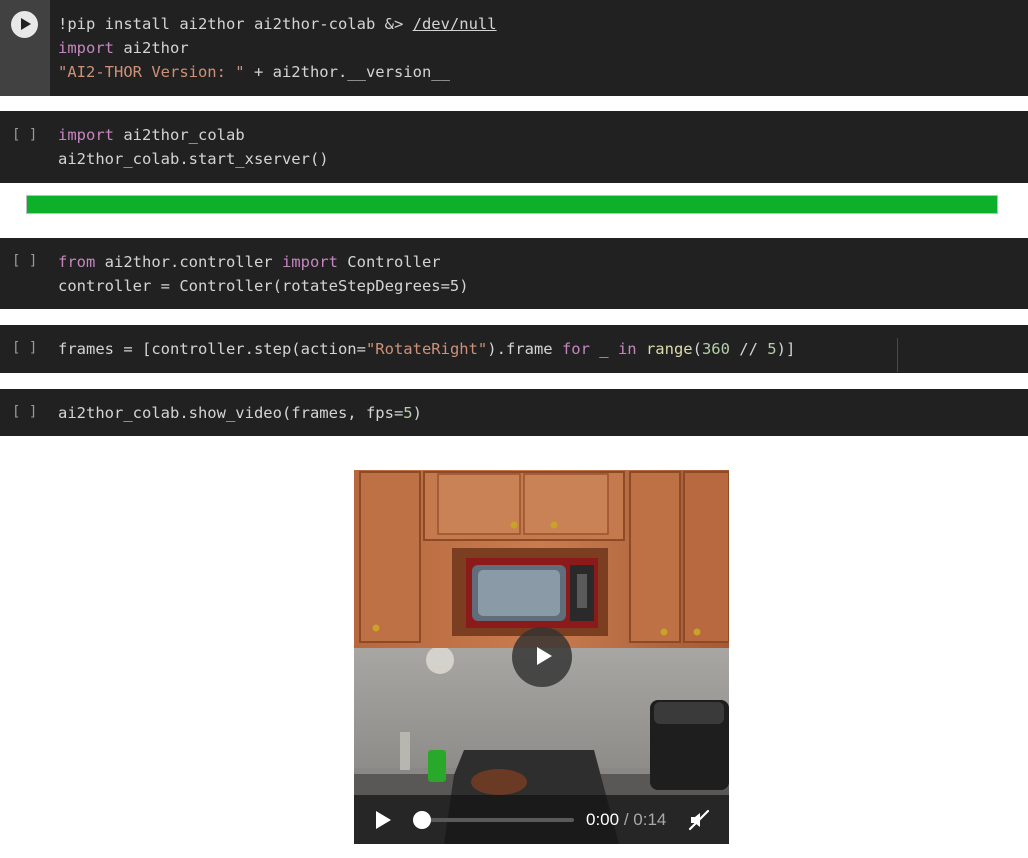 The height and width of the screenshot is (858, 1028). What do you see at coordinates (151, 48) in the screenshot?
I see `code-token: ai2thor` at bounding box center [151, 48].